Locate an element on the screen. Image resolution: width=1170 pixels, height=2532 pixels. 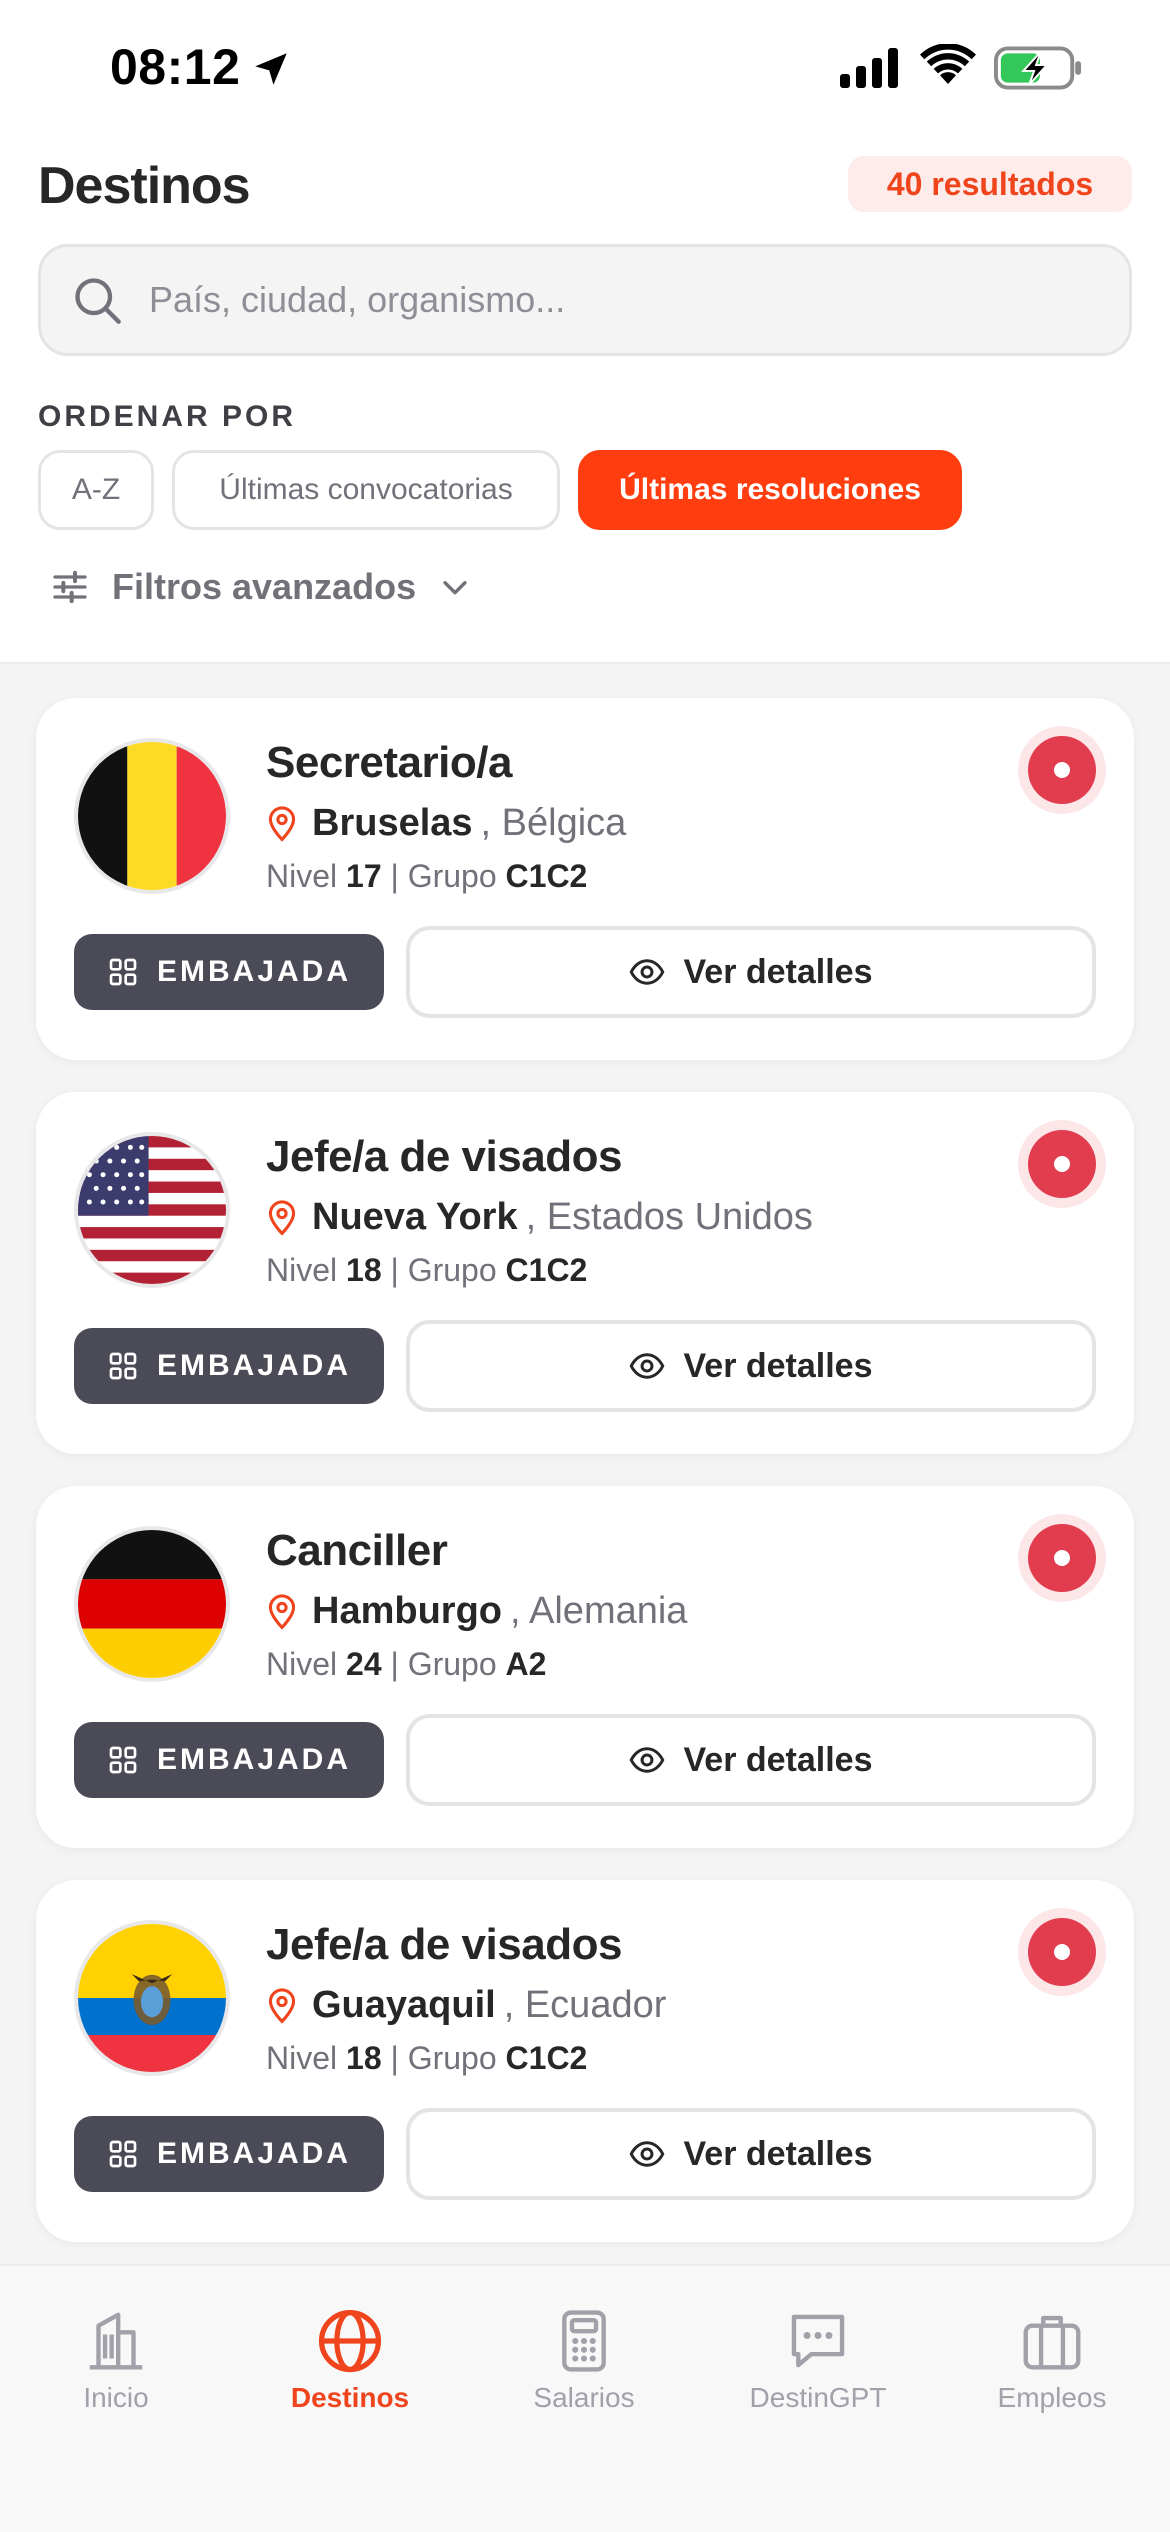
wifi-icon is located at coordinates (948, 64).